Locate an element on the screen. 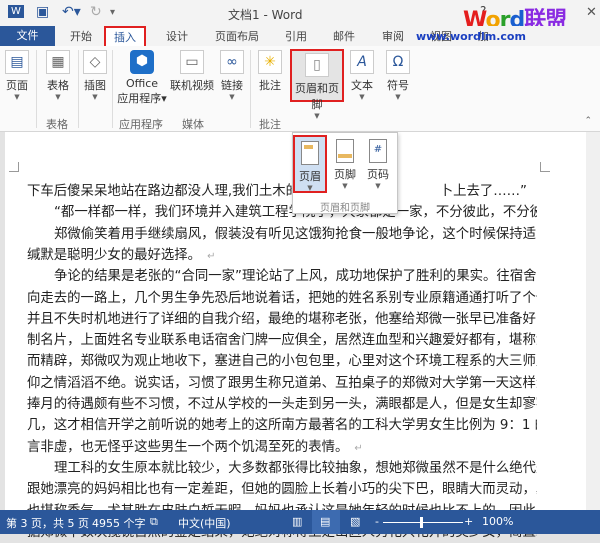 The image size is (600, 543). text-icon: A is located at coordinates (362, 62).